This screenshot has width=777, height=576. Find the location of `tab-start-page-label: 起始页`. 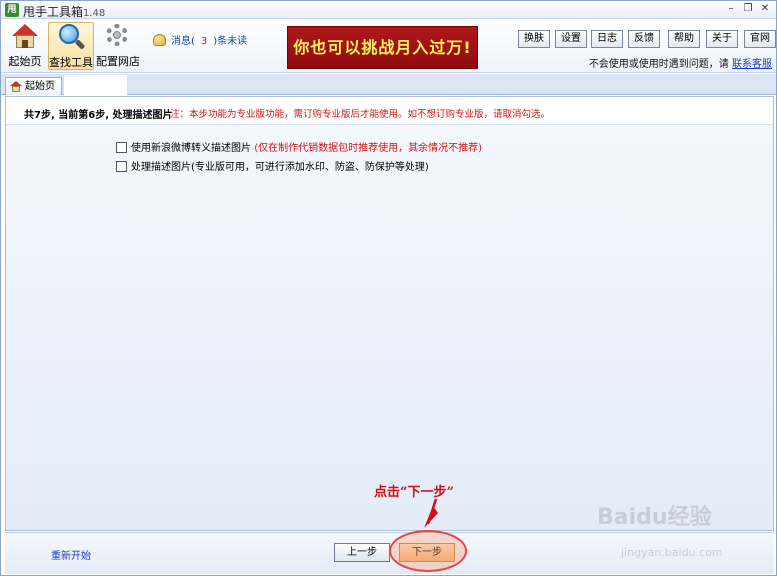

tab-start-page-label: 起始页 is located at coordinates (40, 86).